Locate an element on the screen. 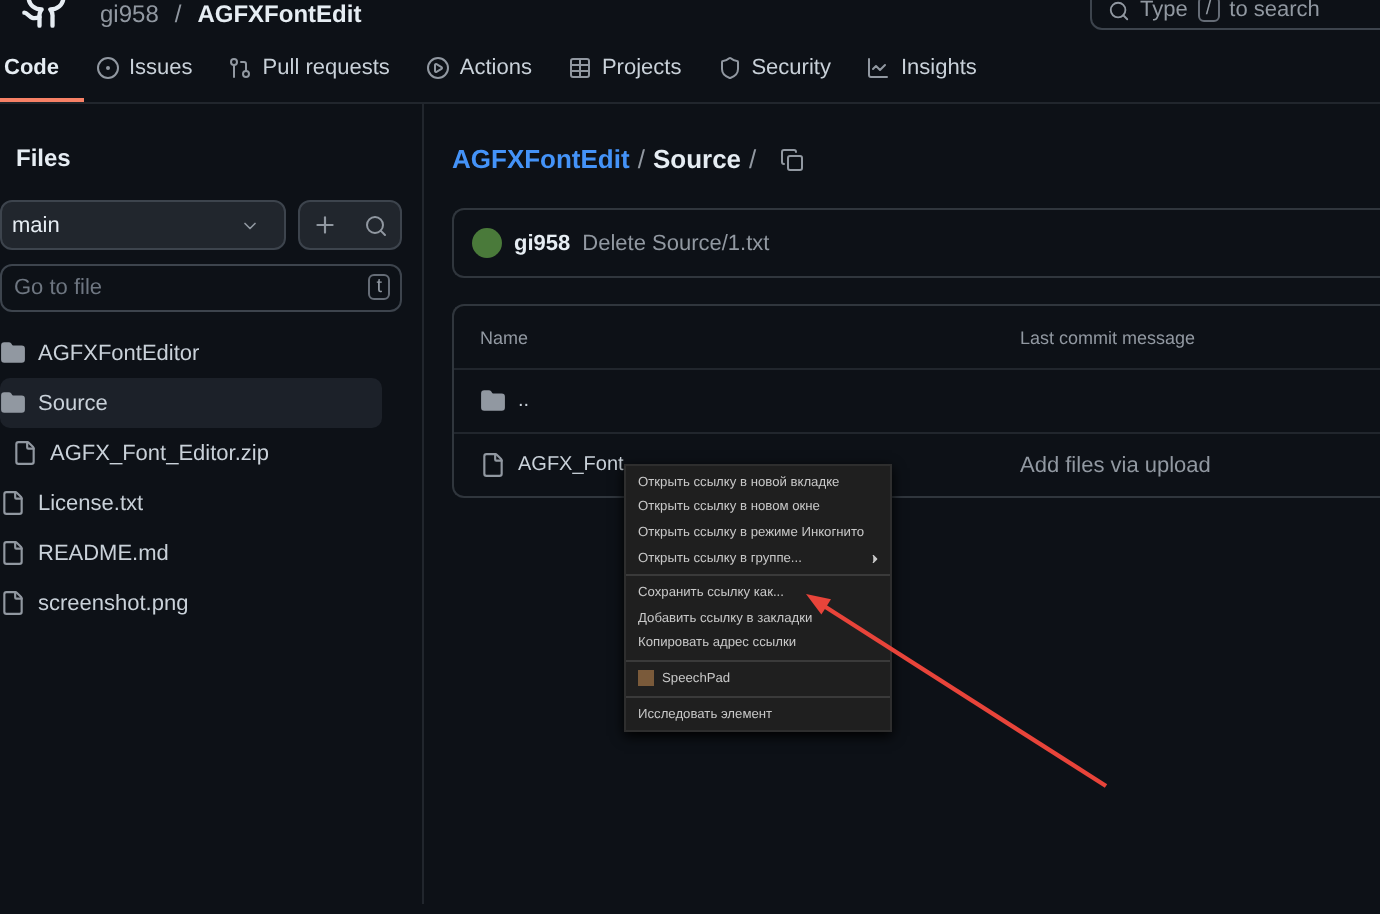 This screenshot has width=1380, height=914. copy-icon is located at coordinates (792, 159).